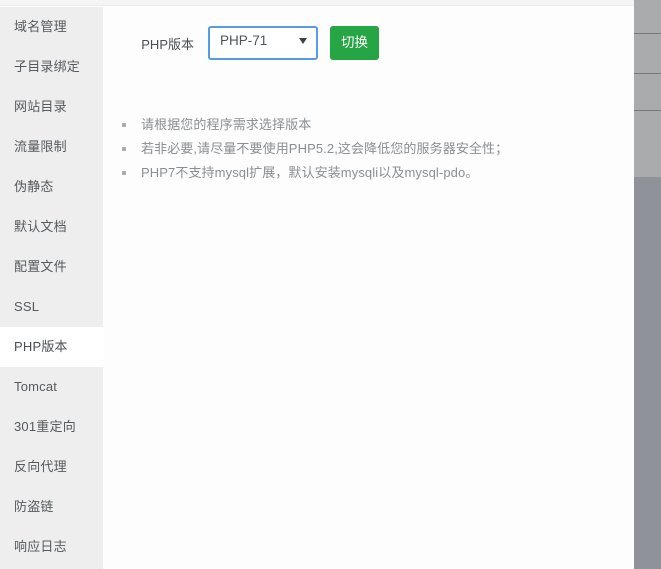  What do you see at coordinates (41, 346) in the screenshot?
I see `sidebar-item-label: PHP版本` at bounding box center [41, 346].